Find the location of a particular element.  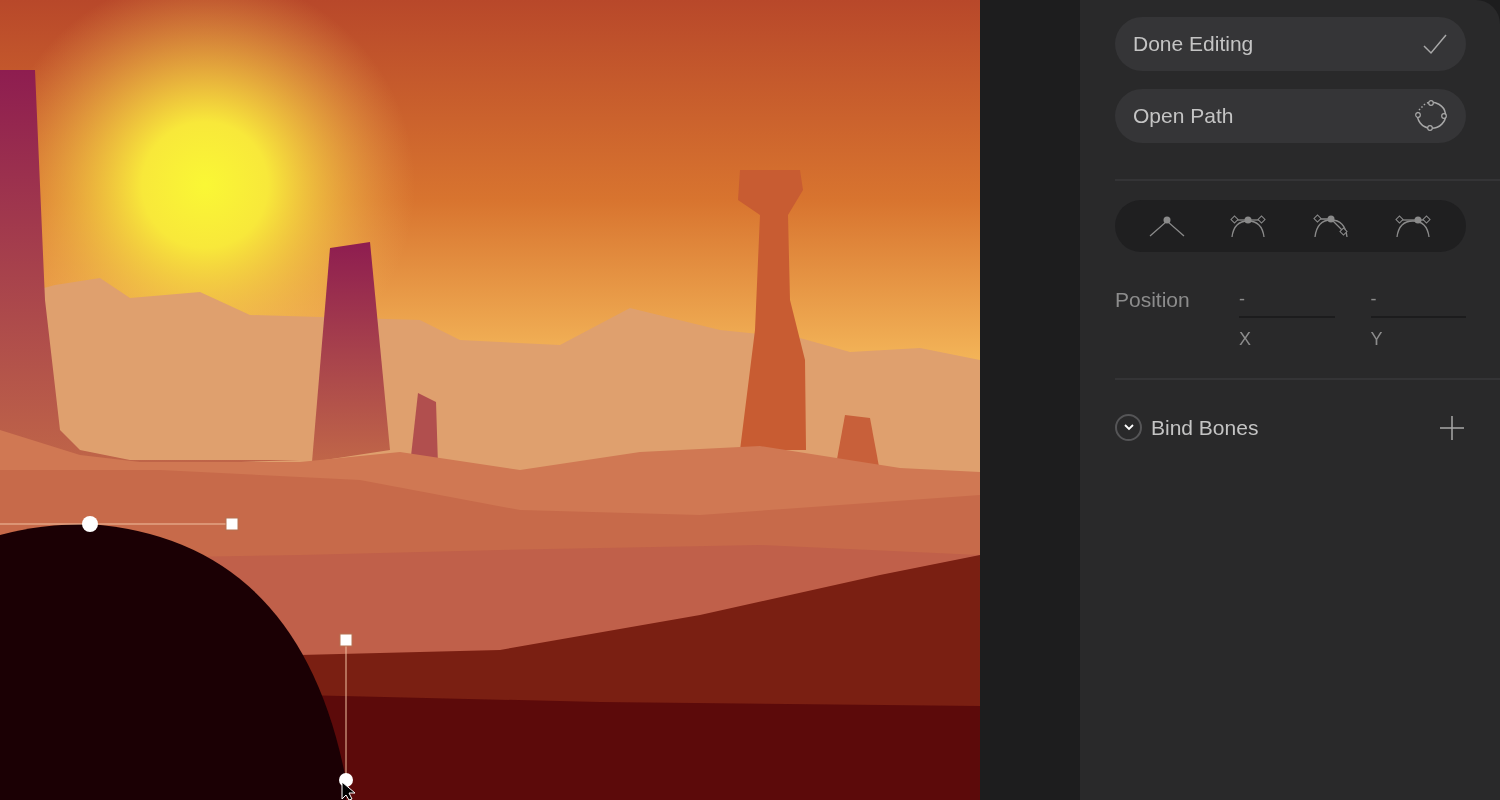

panel-button: Open Path is located at coordinates (1290, 116).